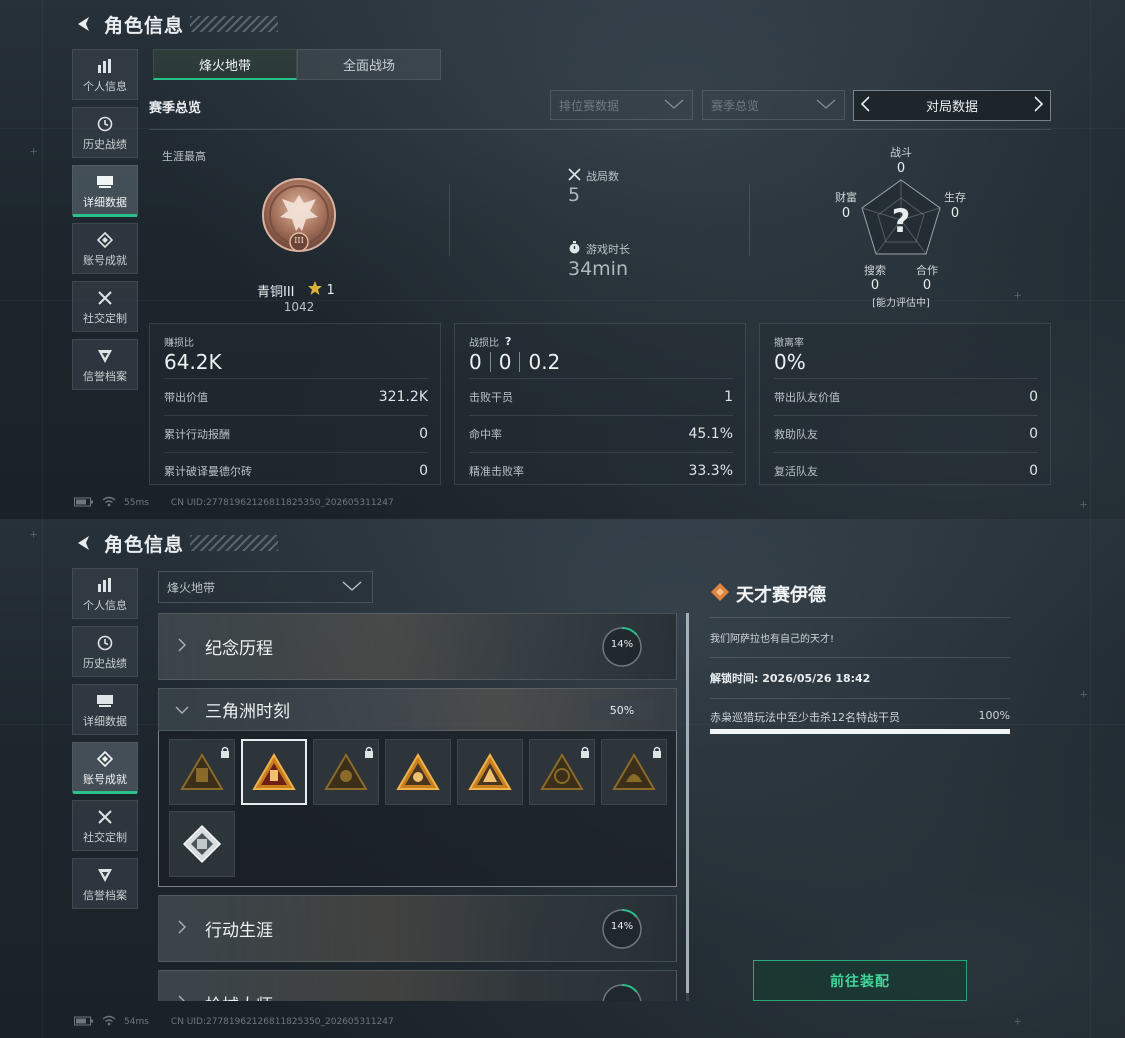 The height and width of the screenshot is (1038, 1125). Describe the element at coordinates (369, 752) in the screenshot. I see `lock-icon` at that location.